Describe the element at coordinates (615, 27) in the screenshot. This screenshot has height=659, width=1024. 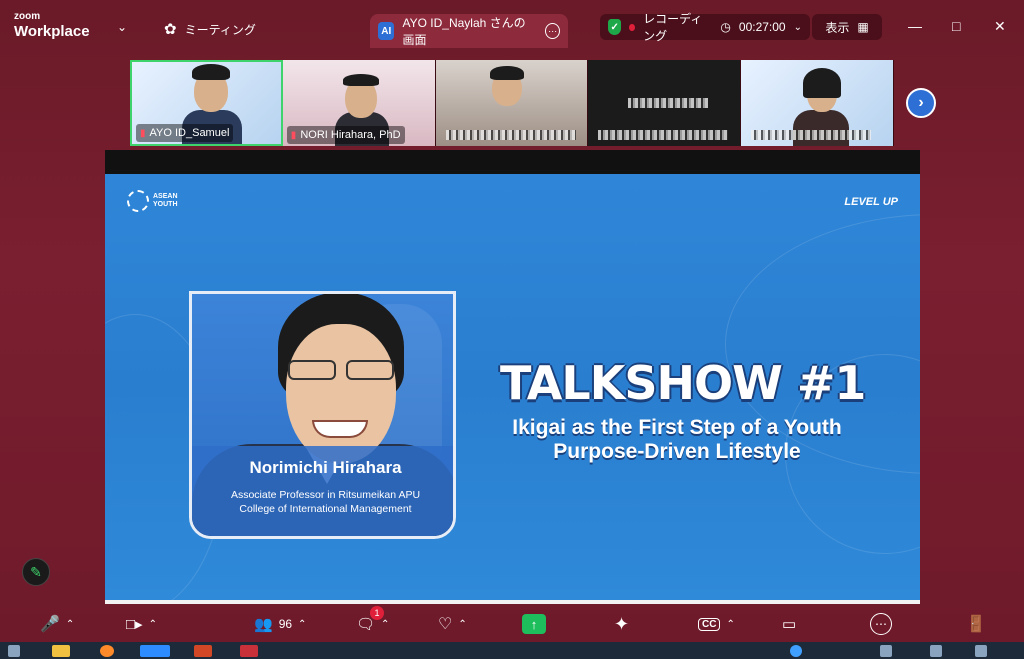
I see `shield-check-icon: ✓` at that location.